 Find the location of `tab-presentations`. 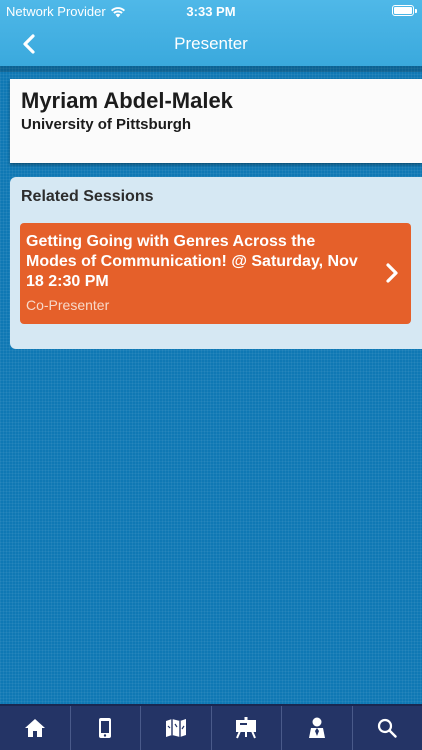

tab-presentations is located at coordinates (246, 728).